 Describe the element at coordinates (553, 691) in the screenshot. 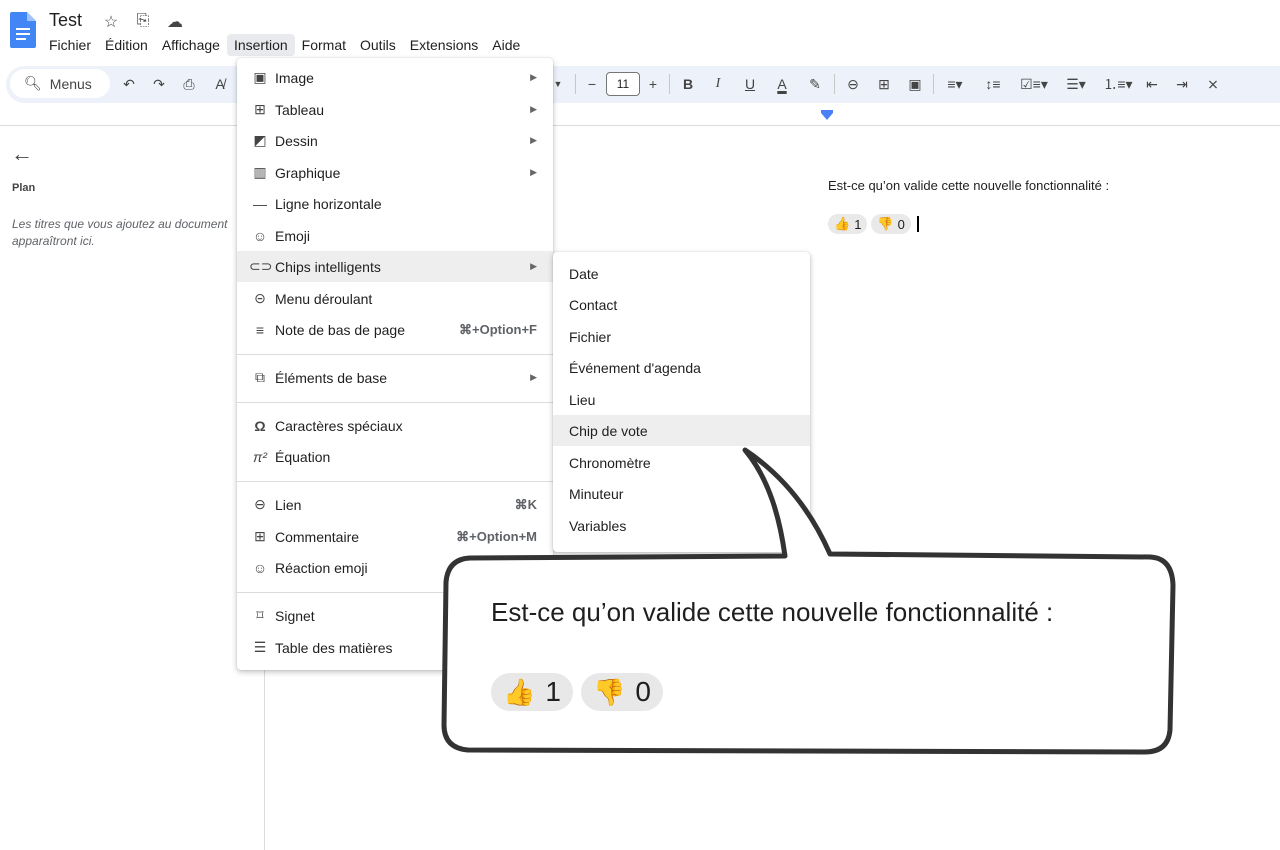

I see `callout-up-count: 1` at that location.